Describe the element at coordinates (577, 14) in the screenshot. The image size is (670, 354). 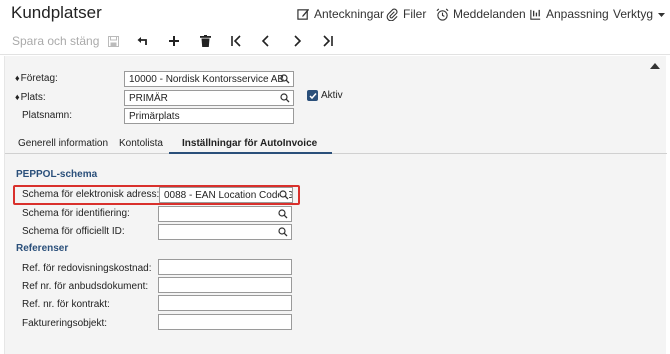
I see `customize-label: Anpassning` at that location.